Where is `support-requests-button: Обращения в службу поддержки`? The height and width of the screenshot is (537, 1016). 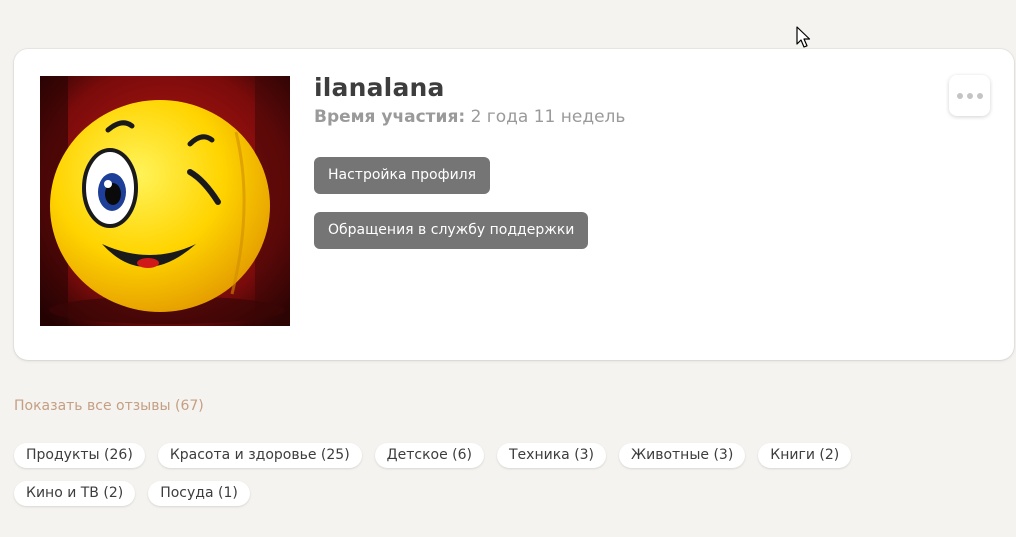 support-requests-button: Обращения в службу поддержки is located at coordinates (451, 230).